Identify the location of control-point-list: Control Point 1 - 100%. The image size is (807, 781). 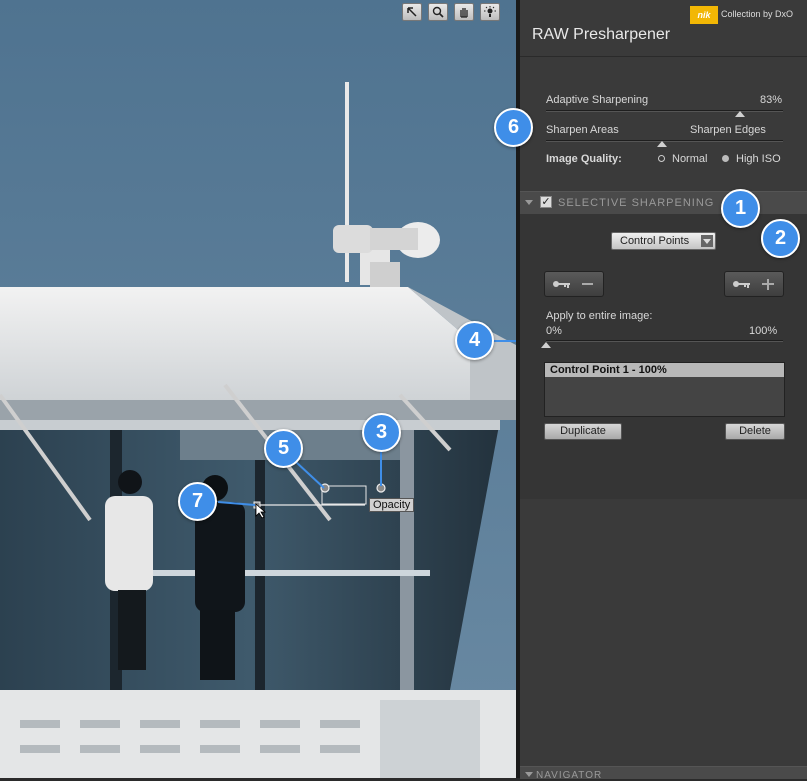
(664, 389).